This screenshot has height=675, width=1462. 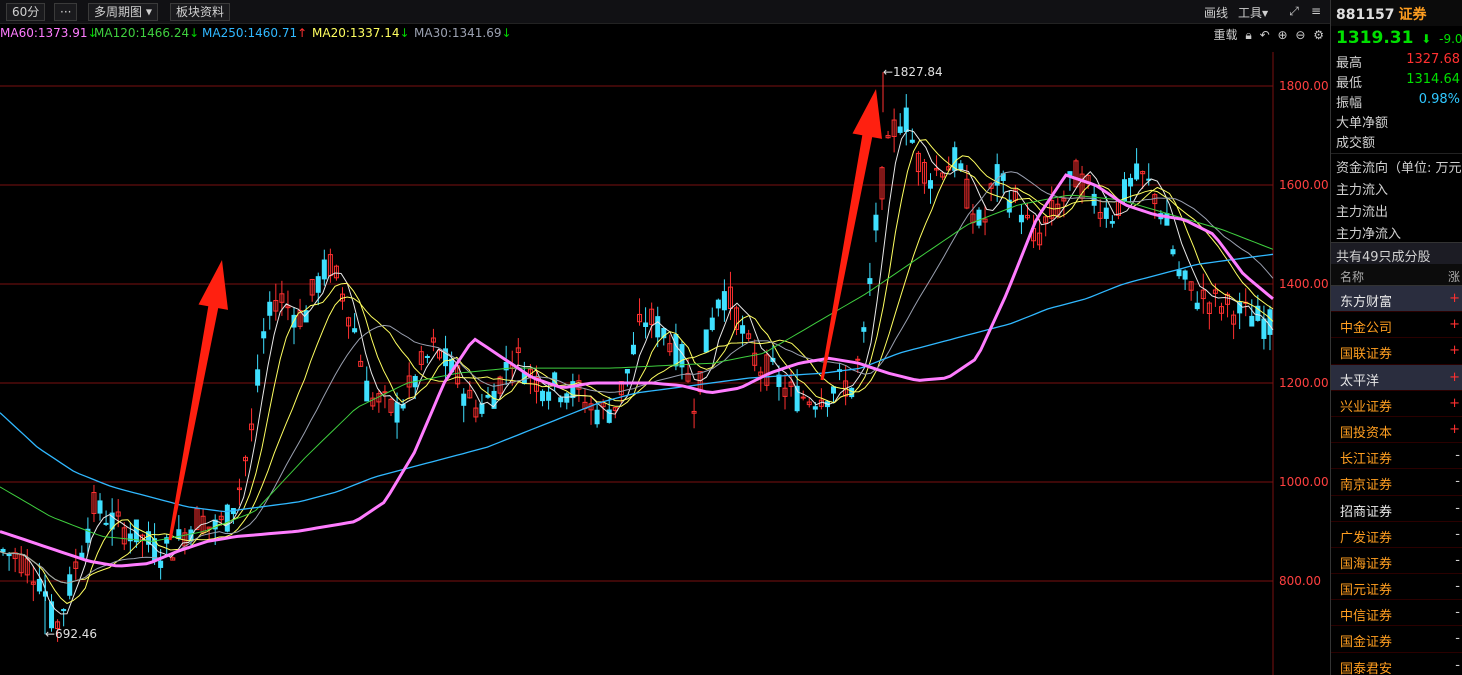 I want to click on stock-row: 招商证券 -, so click(x=1396, y=509).